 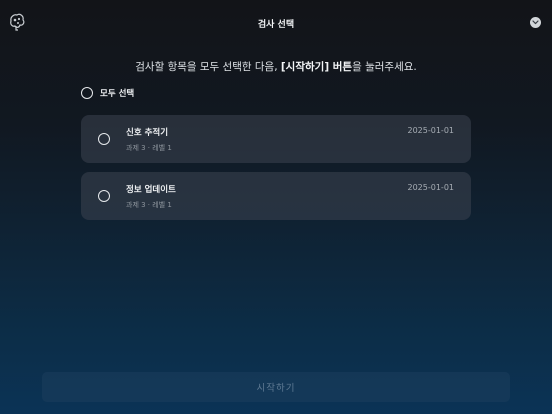 I want to click on page-title: 검사 선택, so click(x=276, y=25).